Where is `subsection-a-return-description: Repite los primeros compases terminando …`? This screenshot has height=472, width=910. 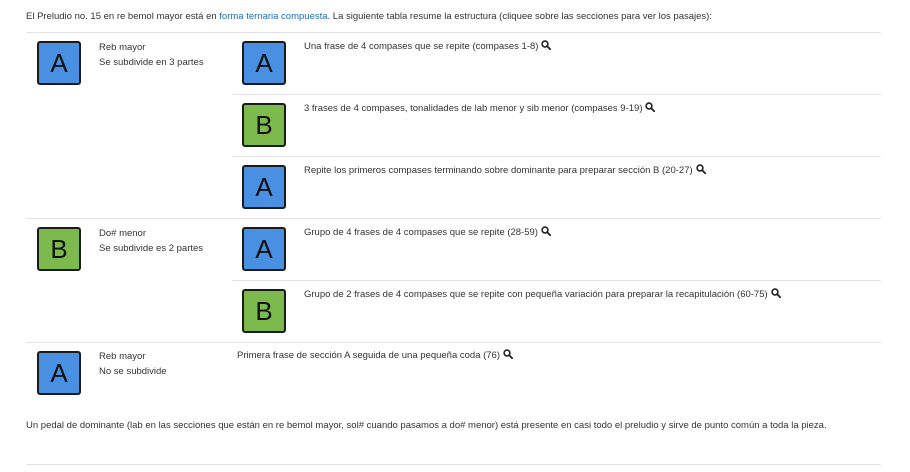 subsection-a-return-description: Repite los primeros compases terminando … is located at coordinates (505, 171).